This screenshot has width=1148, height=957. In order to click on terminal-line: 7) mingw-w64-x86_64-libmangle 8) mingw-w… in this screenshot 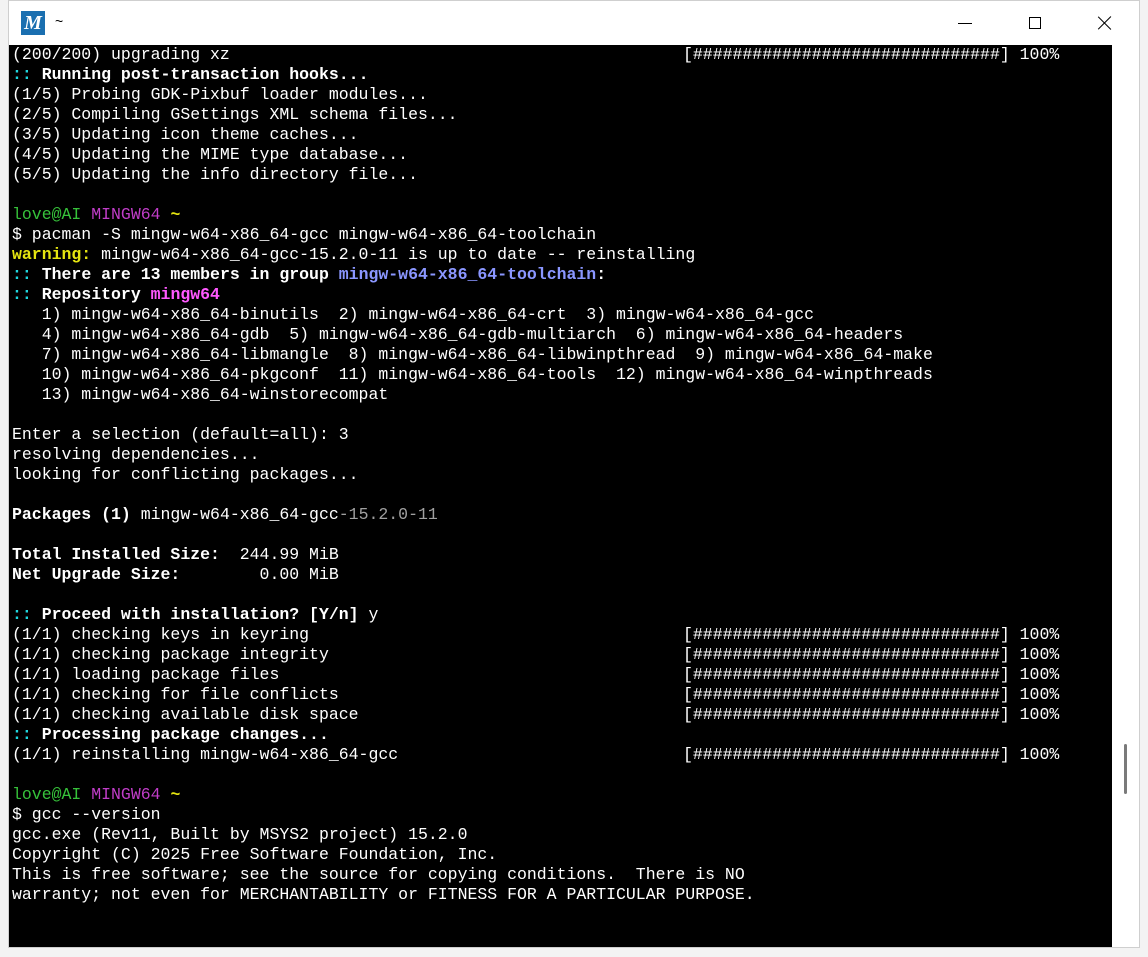, I will do `click(472, 355)`.